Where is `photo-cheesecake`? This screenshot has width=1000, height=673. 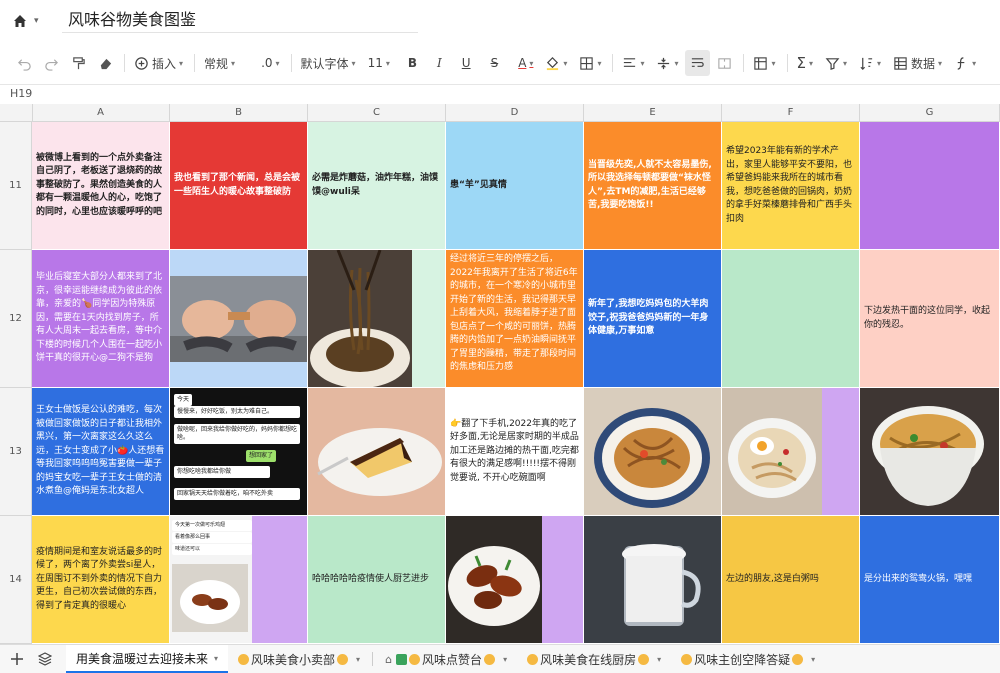 photo-cheesecake is located at coordinates (376, 451).